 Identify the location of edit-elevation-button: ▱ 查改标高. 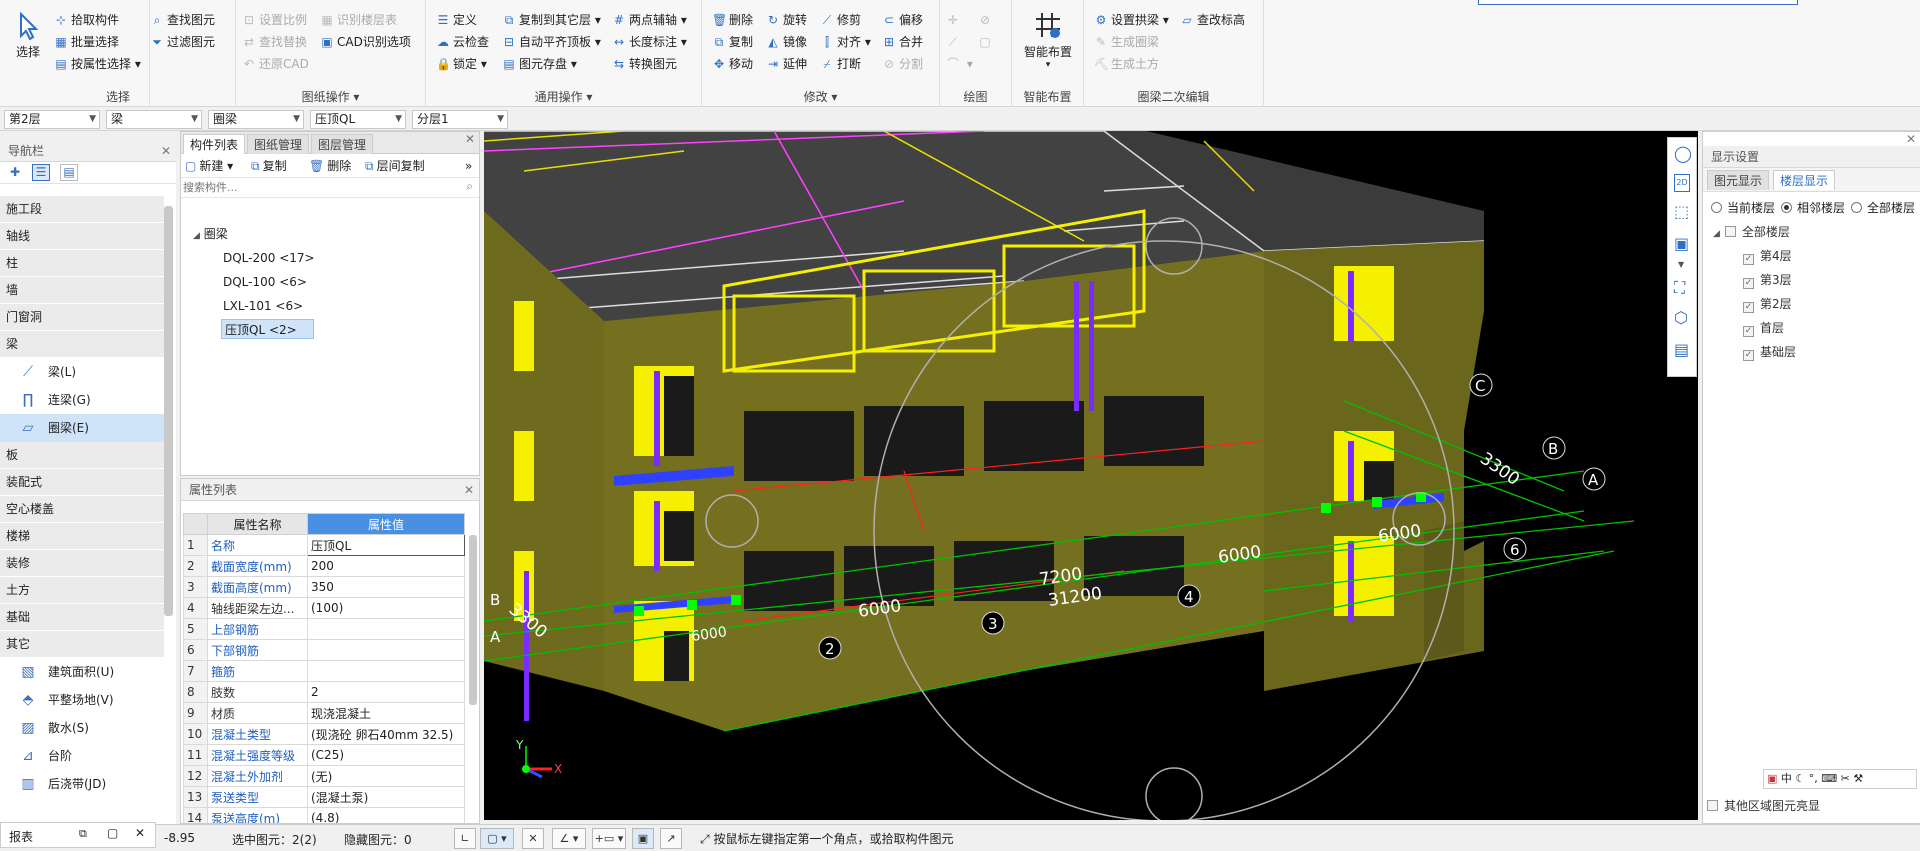
(1212, 20).